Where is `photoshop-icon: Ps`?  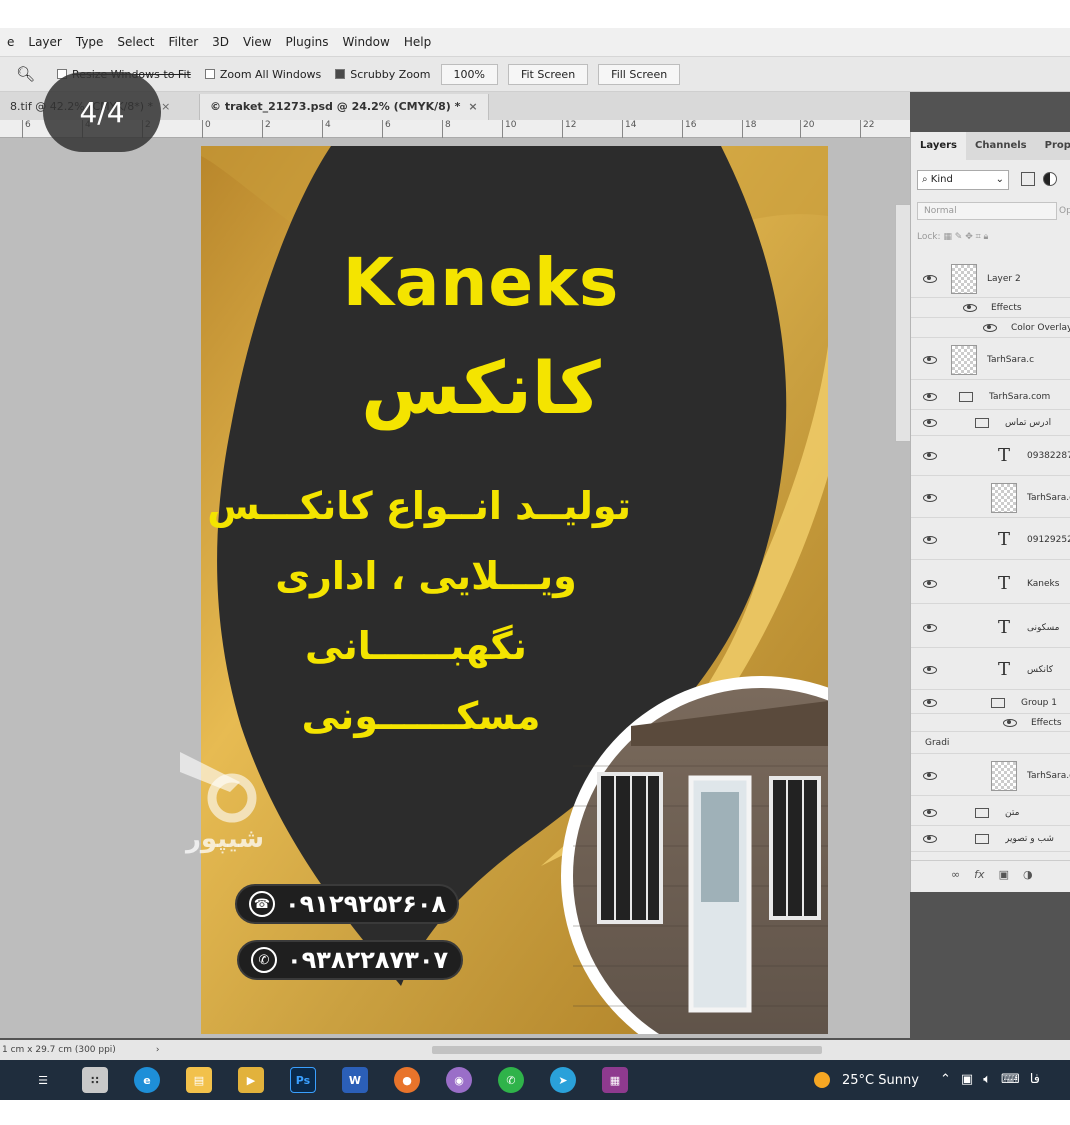 photoshop-icon: Ps is located at coordinates (303, 1080).